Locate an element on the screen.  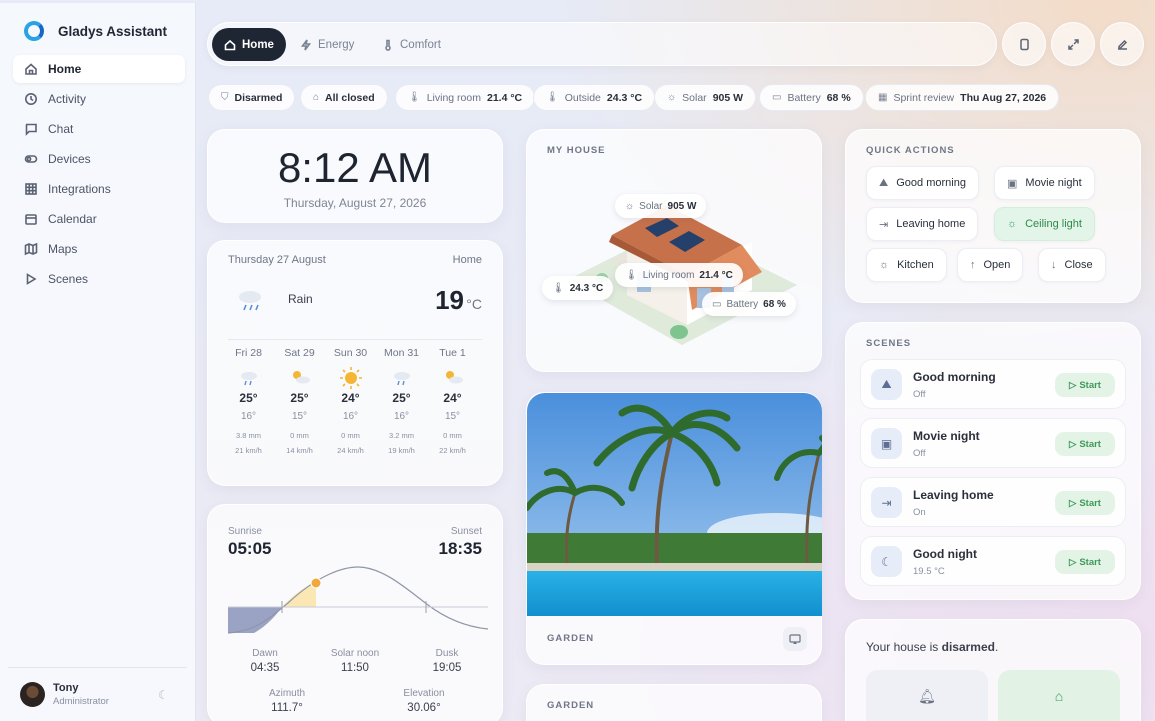
sidebar-item-integrations: Integrations is located at coordinates (99, 189).